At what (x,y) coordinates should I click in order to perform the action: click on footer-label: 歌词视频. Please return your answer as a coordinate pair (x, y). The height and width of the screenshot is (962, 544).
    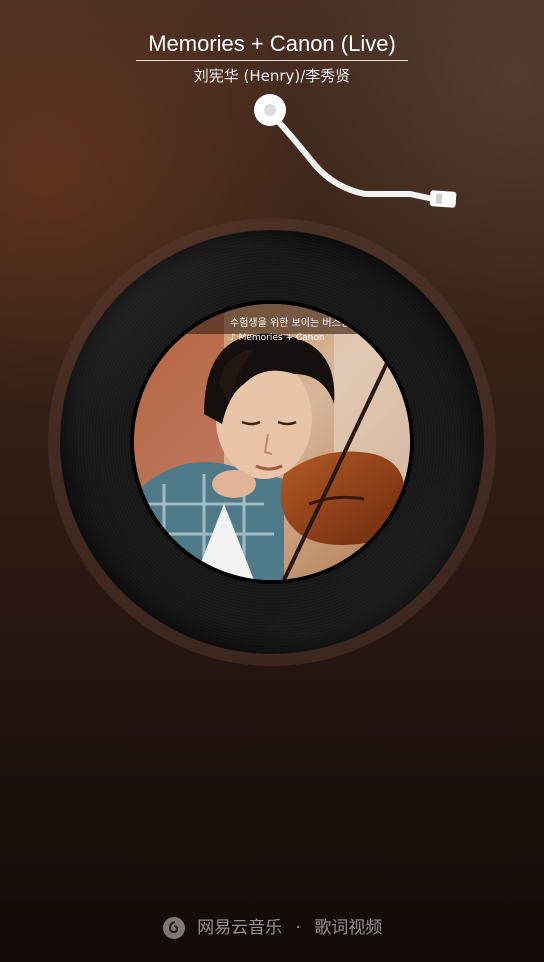
    Looking at the image, I should click on (348, 928).